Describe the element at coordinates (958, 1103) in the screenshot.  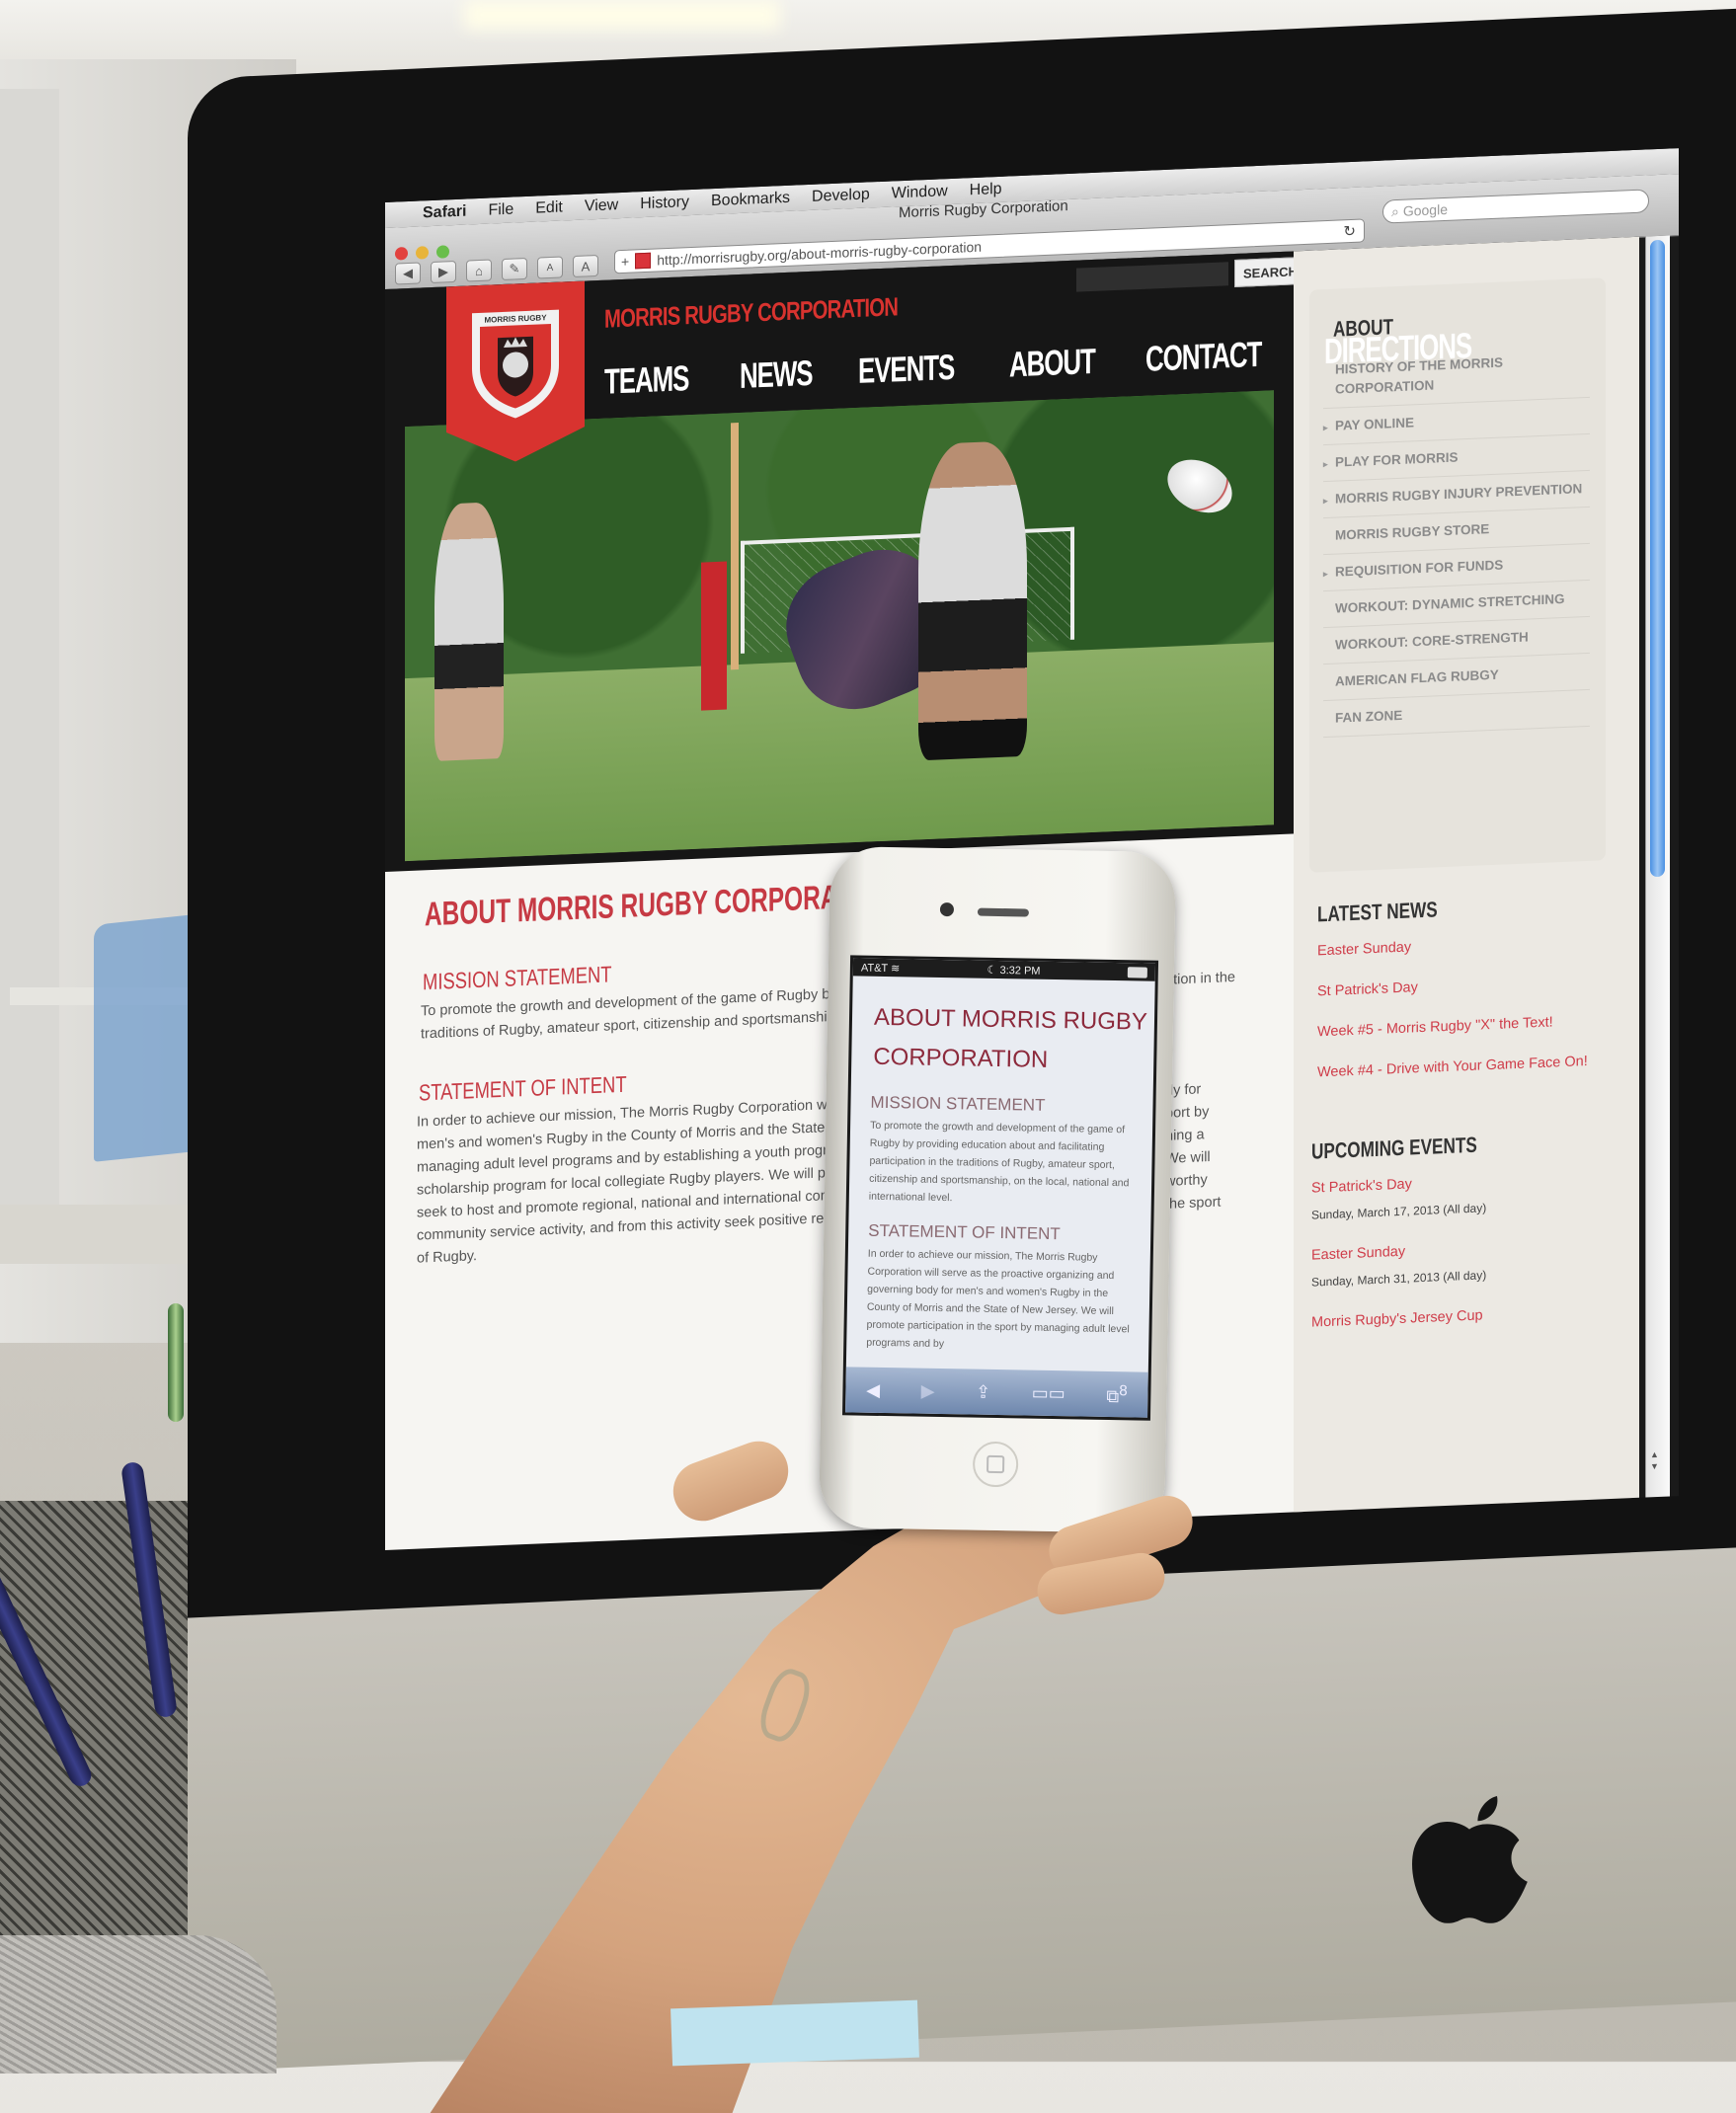
I see `mobile-mission-heading: MISSION STATEMENT` at that location.